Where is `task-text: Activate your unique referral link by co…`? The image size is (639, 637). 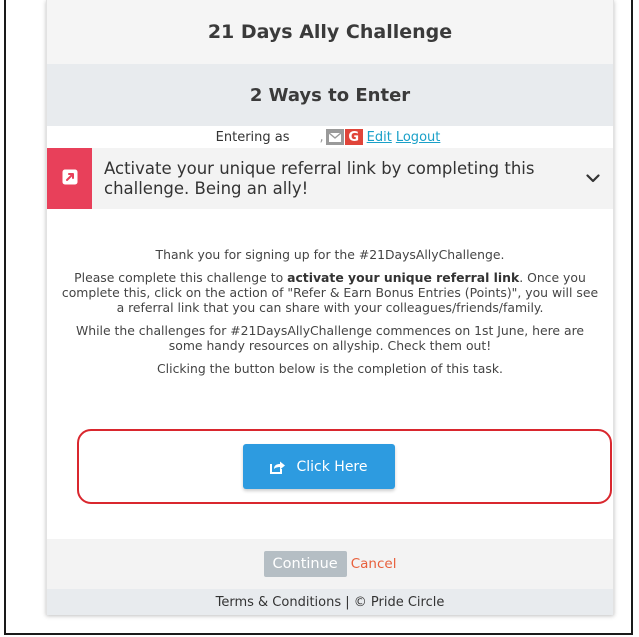 task-text: Activate your unique referral link by co… is located at coordinates (319, 178).